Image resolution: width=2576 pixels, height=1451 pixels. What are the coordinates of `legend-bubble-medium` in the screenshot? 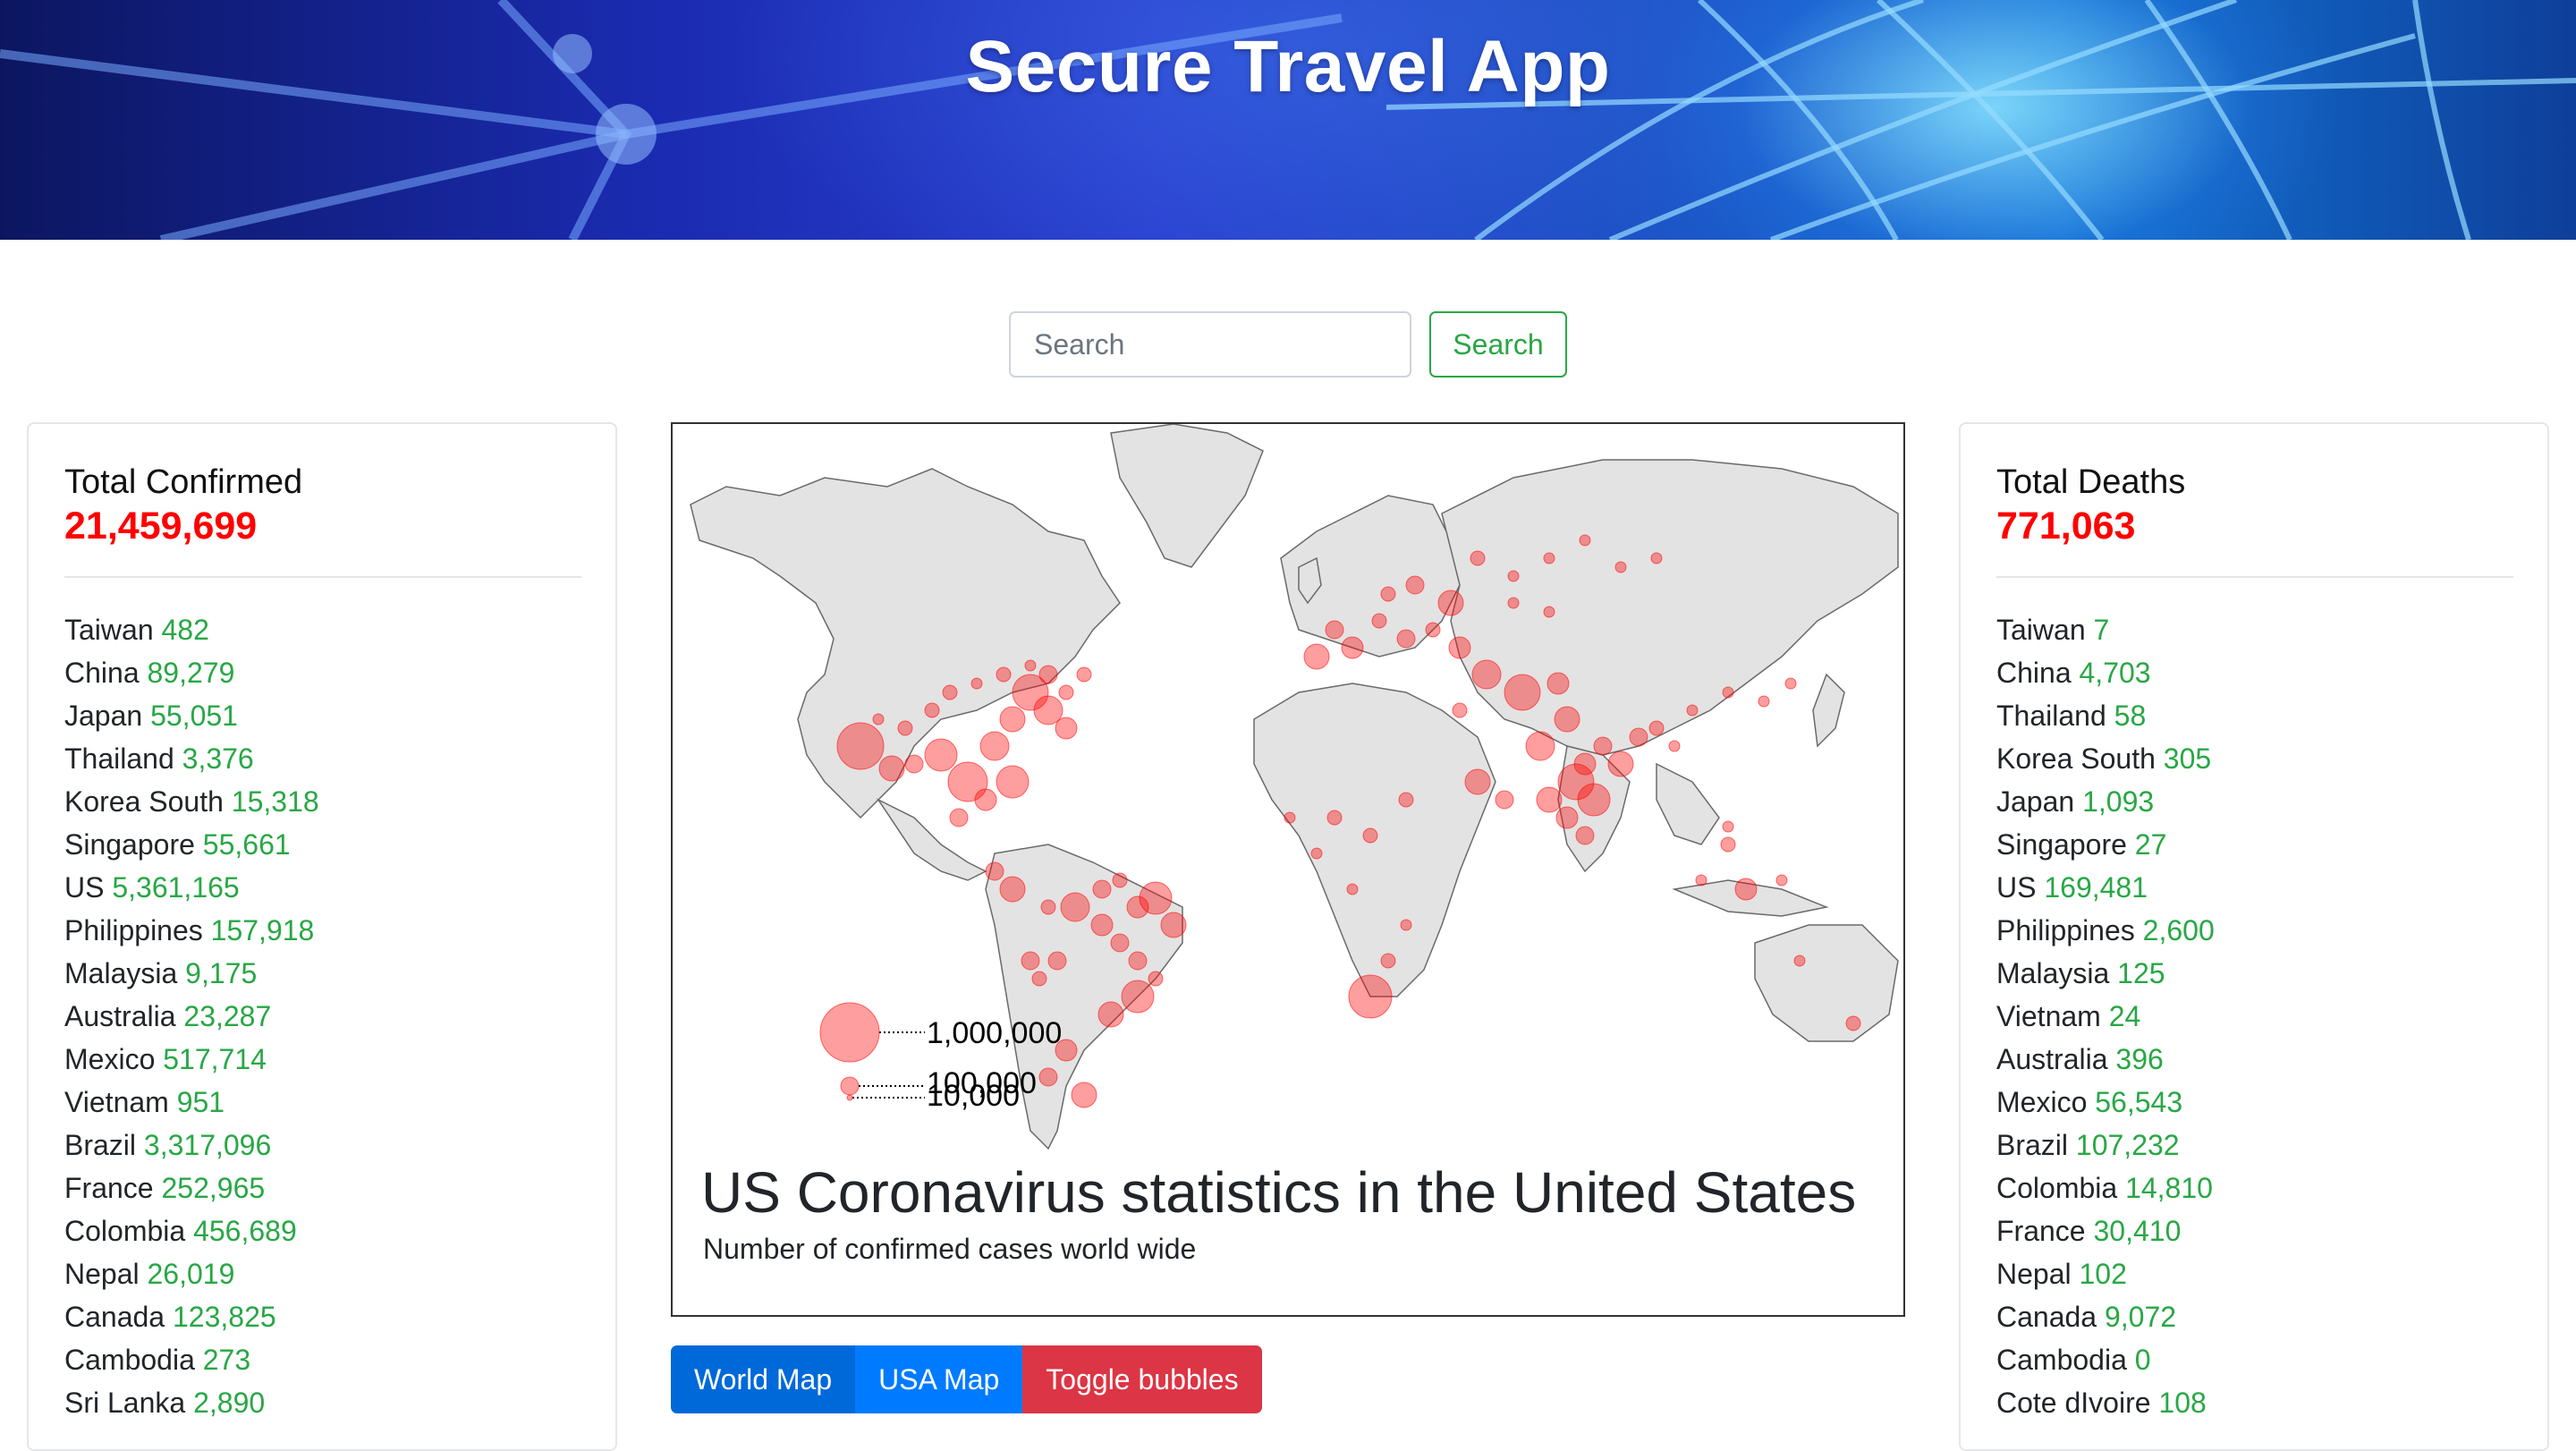 It's located at (850, 1086).